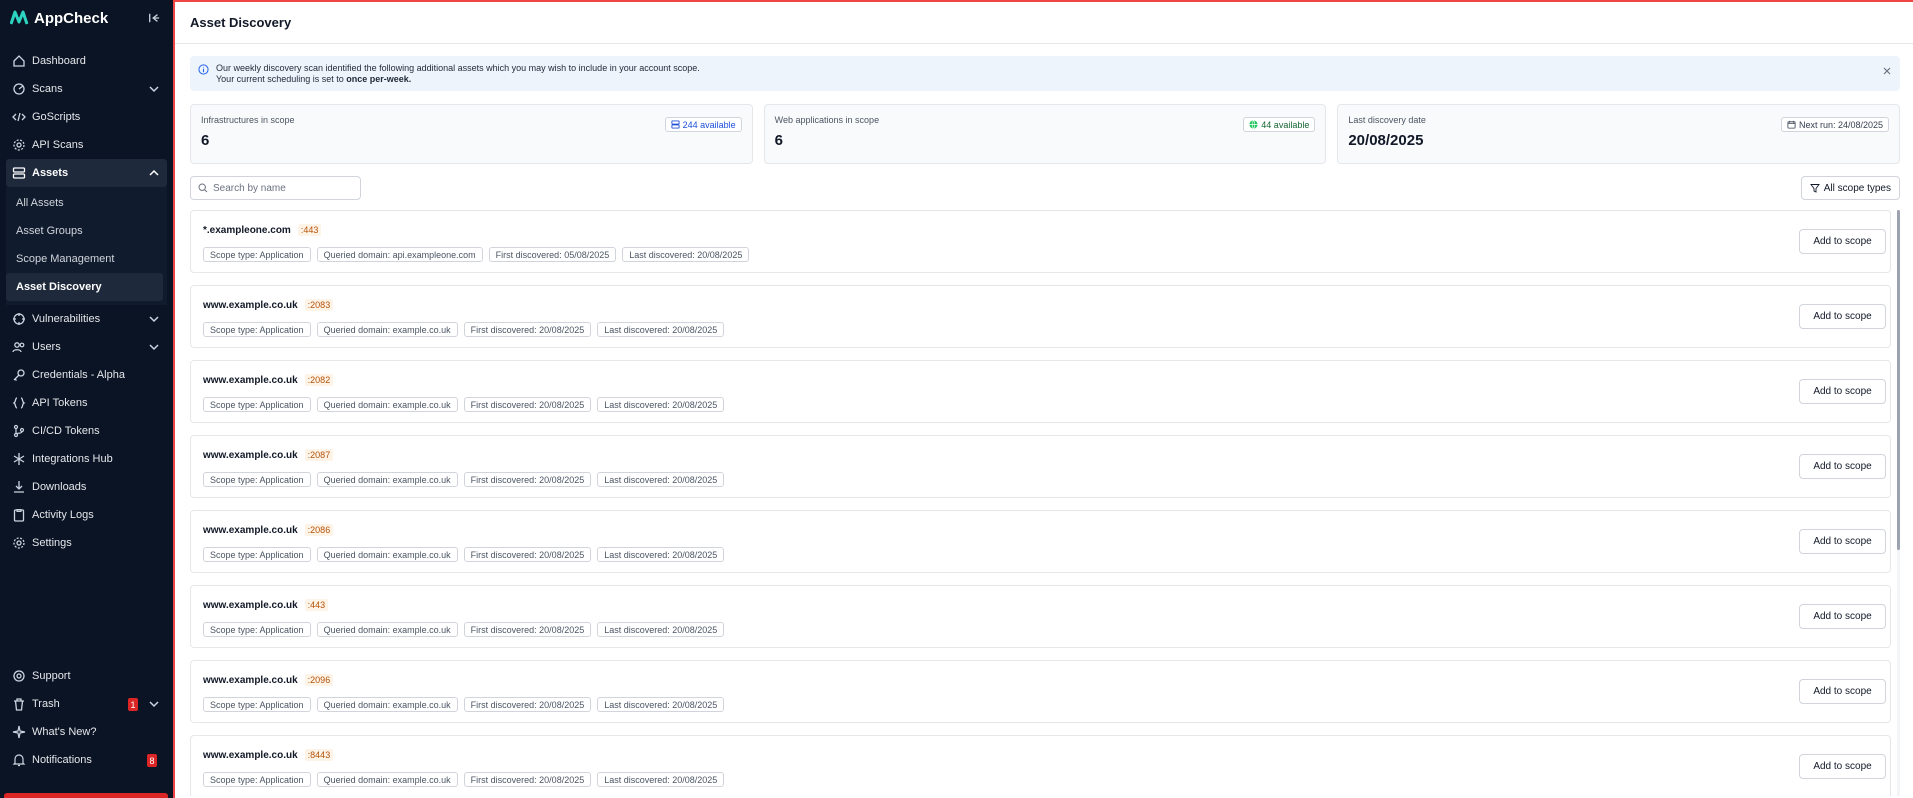 This screenshot has height=798, width=1913. Describe the element at coordinates (86, 543) in the screenshot. I see `sidebar-item-settings: Settings` at that location.